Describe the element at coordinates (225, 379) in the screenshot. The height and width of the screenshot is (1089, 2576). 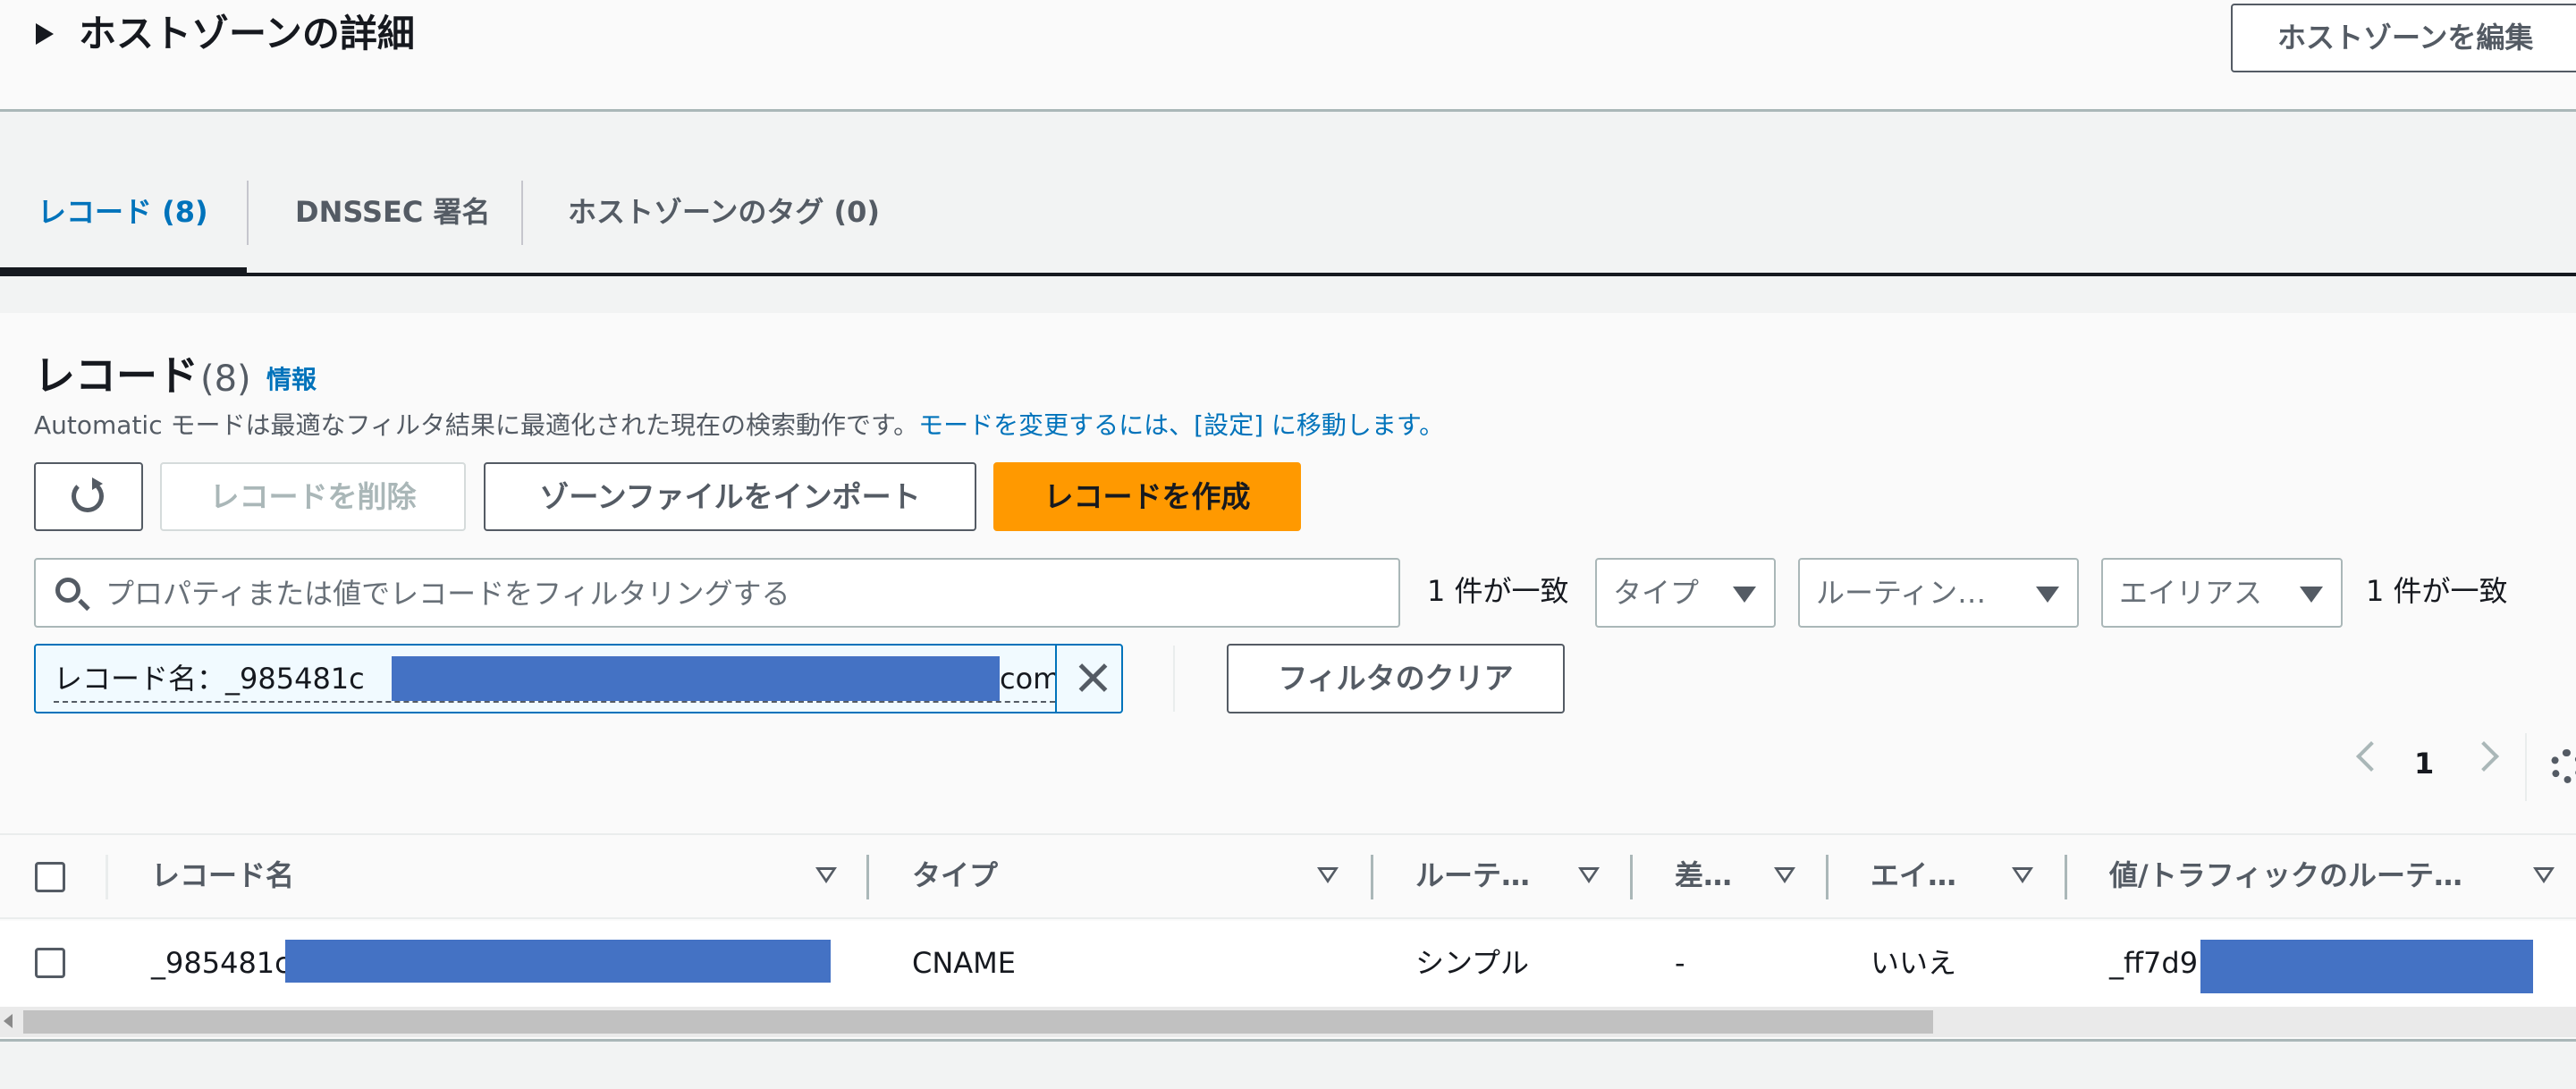
I see `records-count: (8)` at that location.